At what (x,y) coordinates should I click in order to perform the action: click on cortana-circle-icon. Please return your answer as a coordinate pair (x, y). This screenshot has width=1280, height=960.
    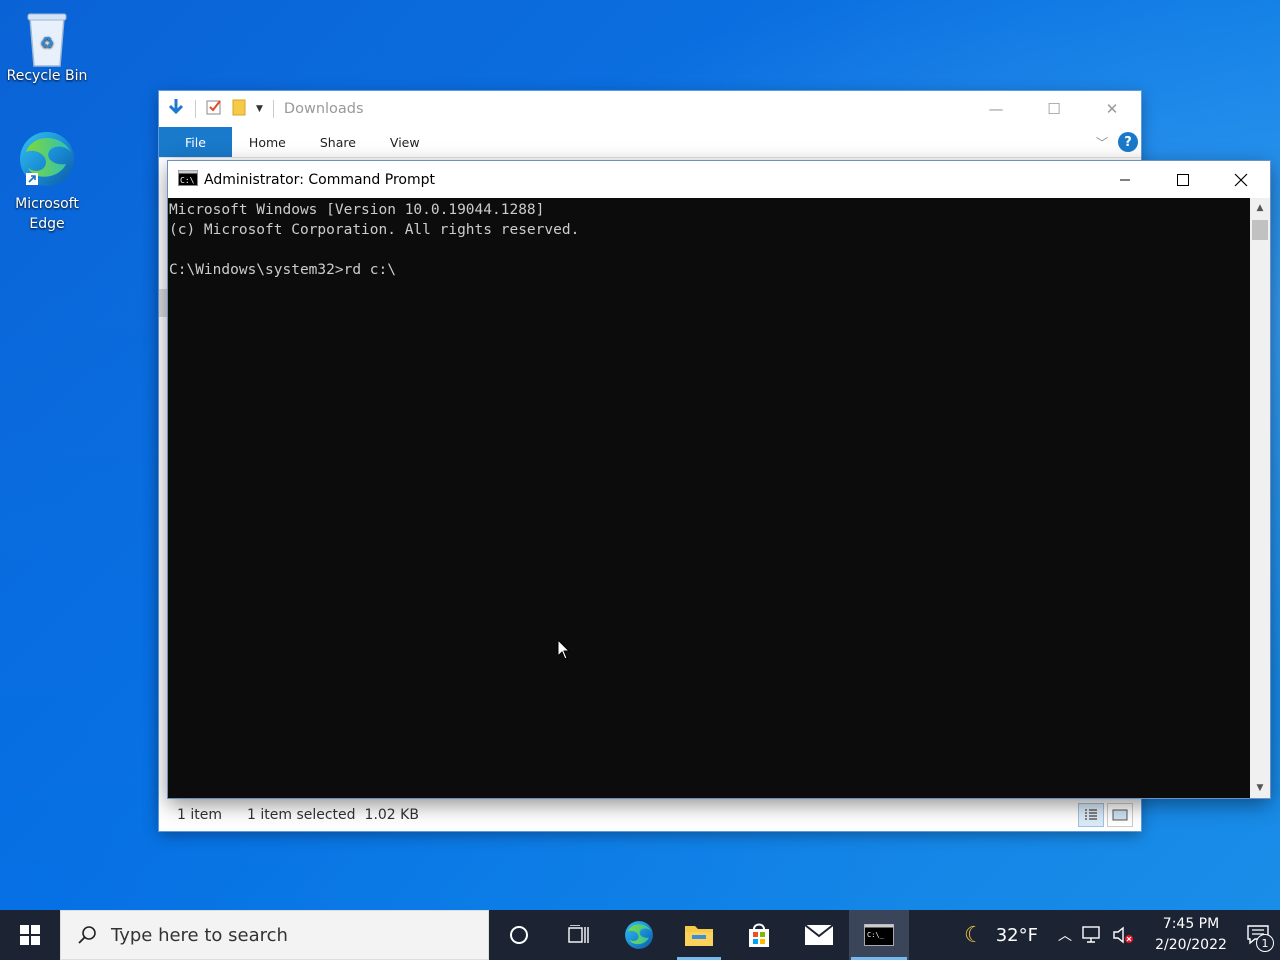
    Looking at the image, I should click on (519, 935).